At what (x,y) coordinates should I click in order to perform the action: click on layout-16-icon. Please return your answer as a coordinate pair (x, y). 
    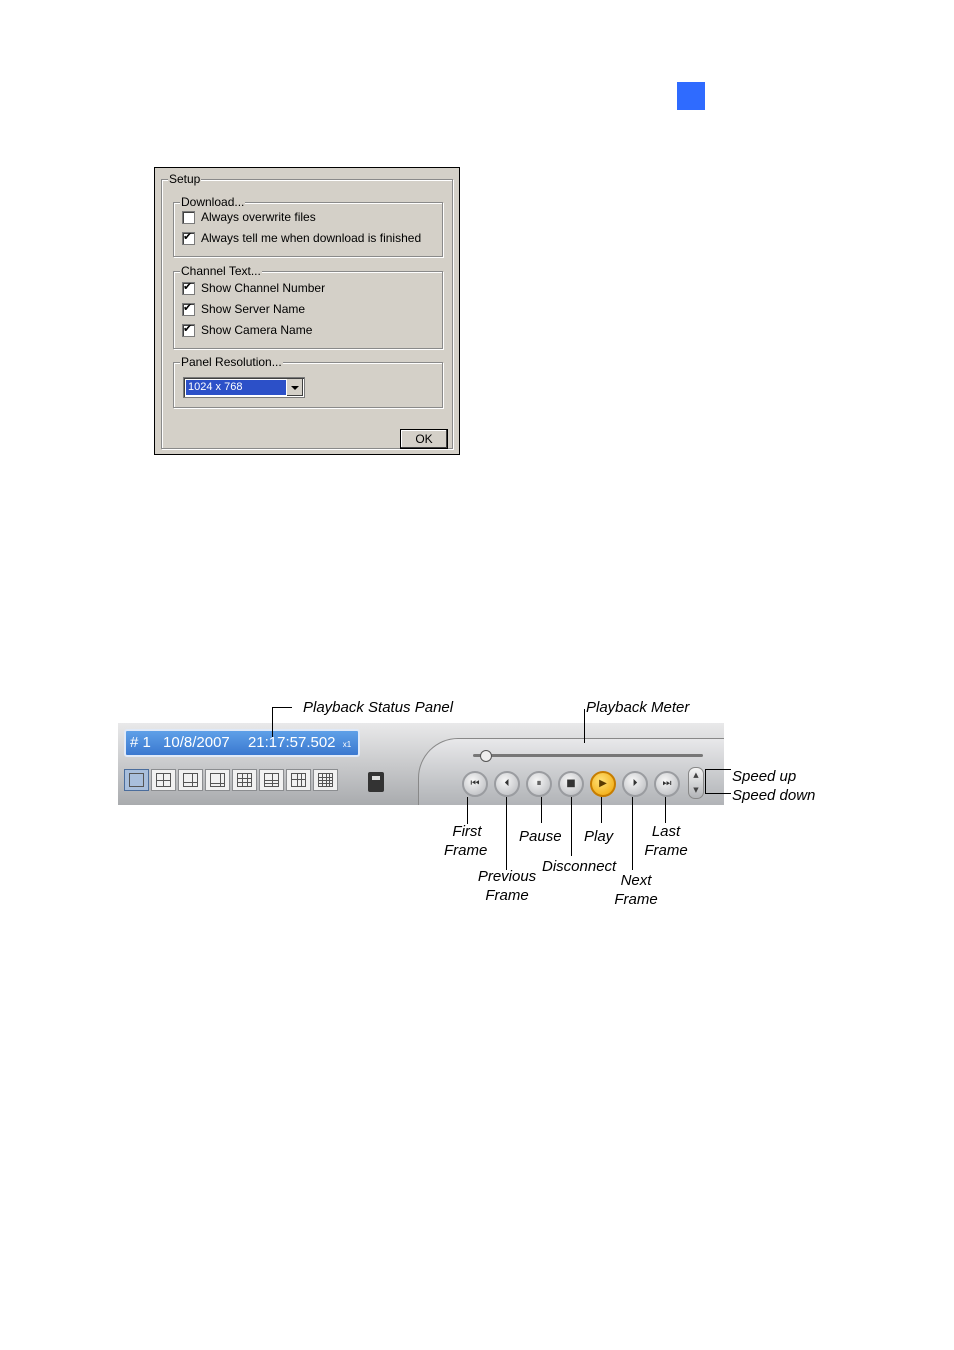
    Looking at the image, I should click on (325, 780).